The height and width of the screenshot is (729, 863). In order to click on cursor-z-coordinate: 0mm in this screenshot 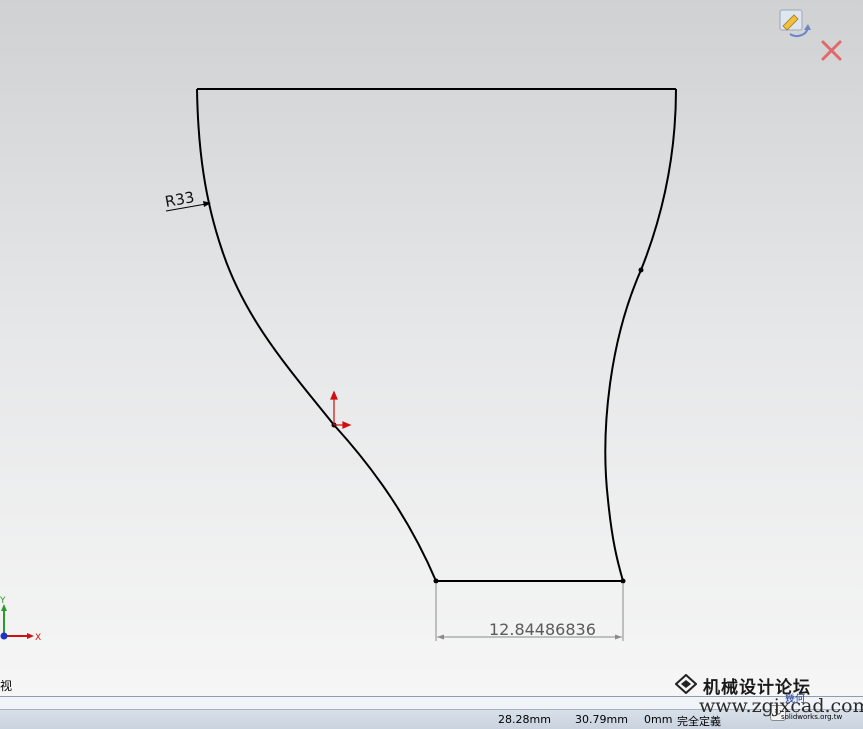, I will do `click(658, 719)`.